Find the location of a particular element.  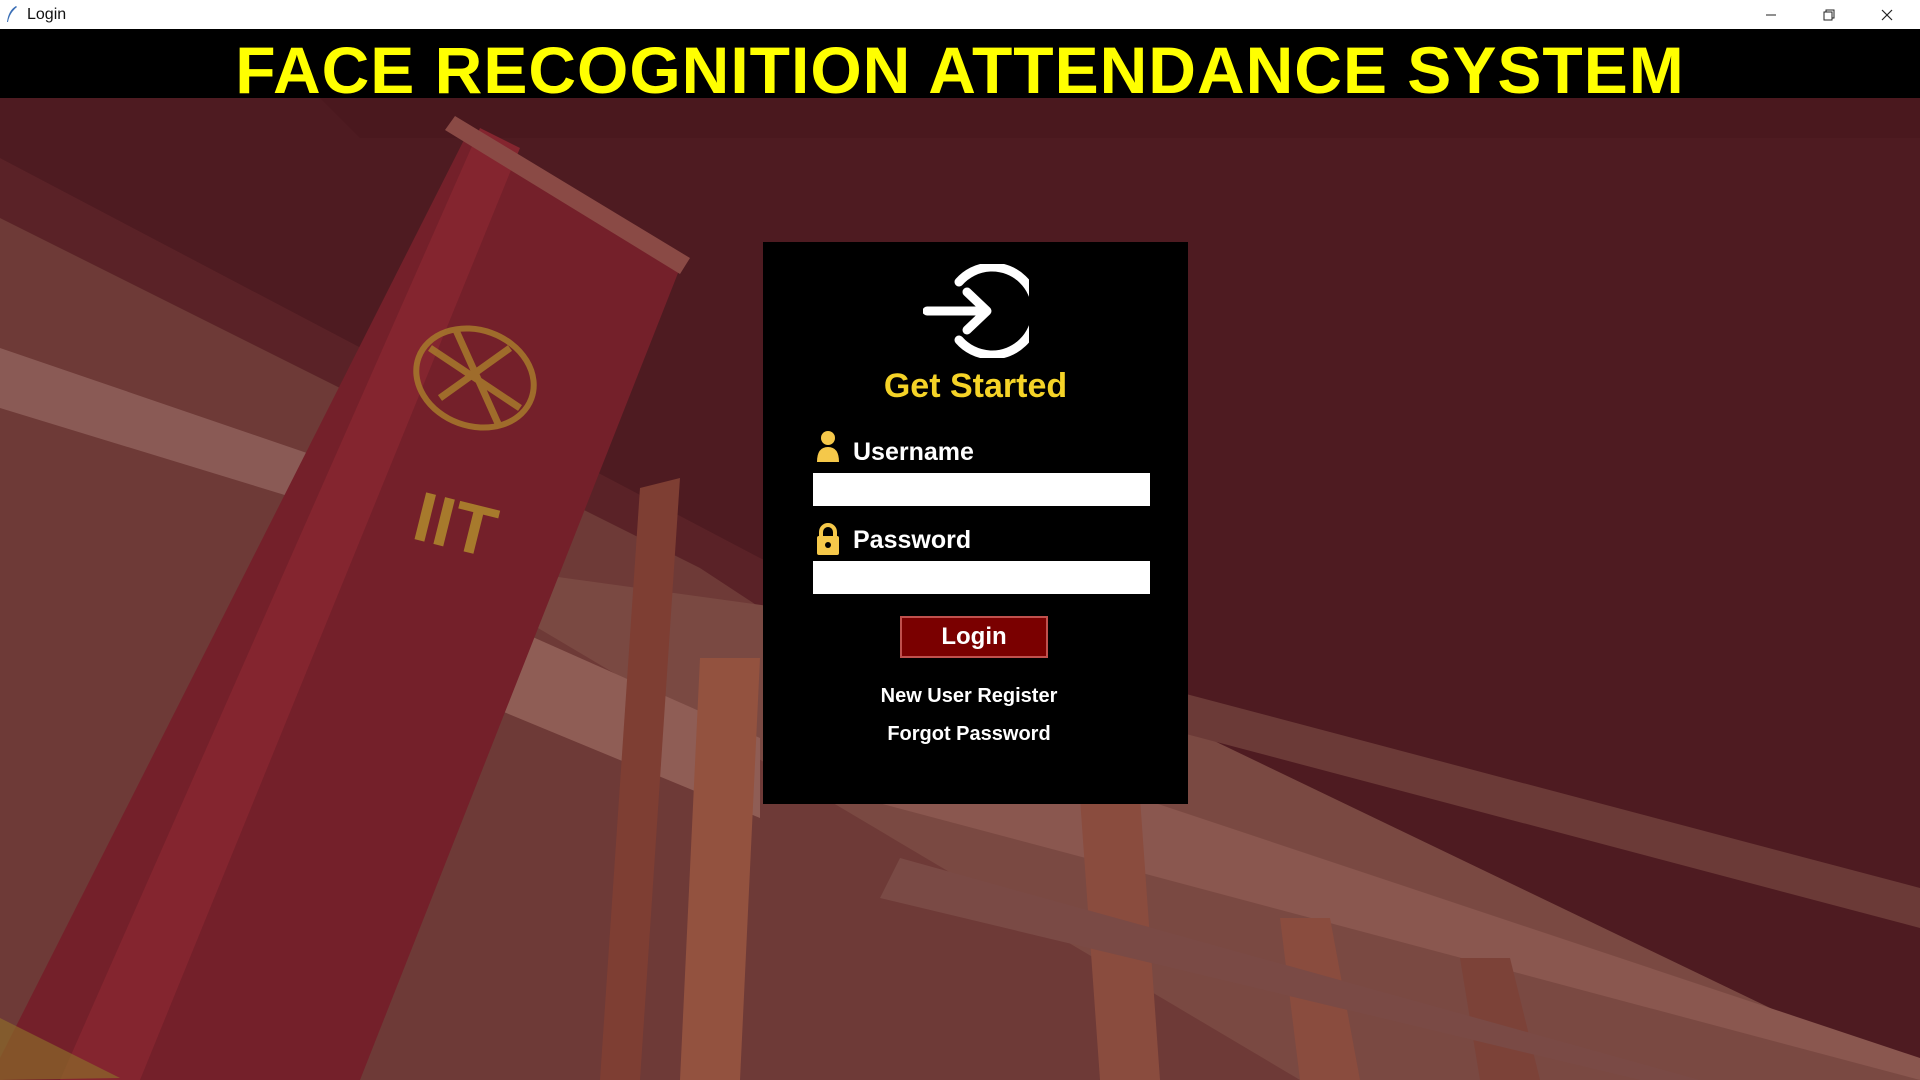

page-title: FACE RECOGNITION ATTENDANCE SYSTEM is located at coordinates (960, 70).